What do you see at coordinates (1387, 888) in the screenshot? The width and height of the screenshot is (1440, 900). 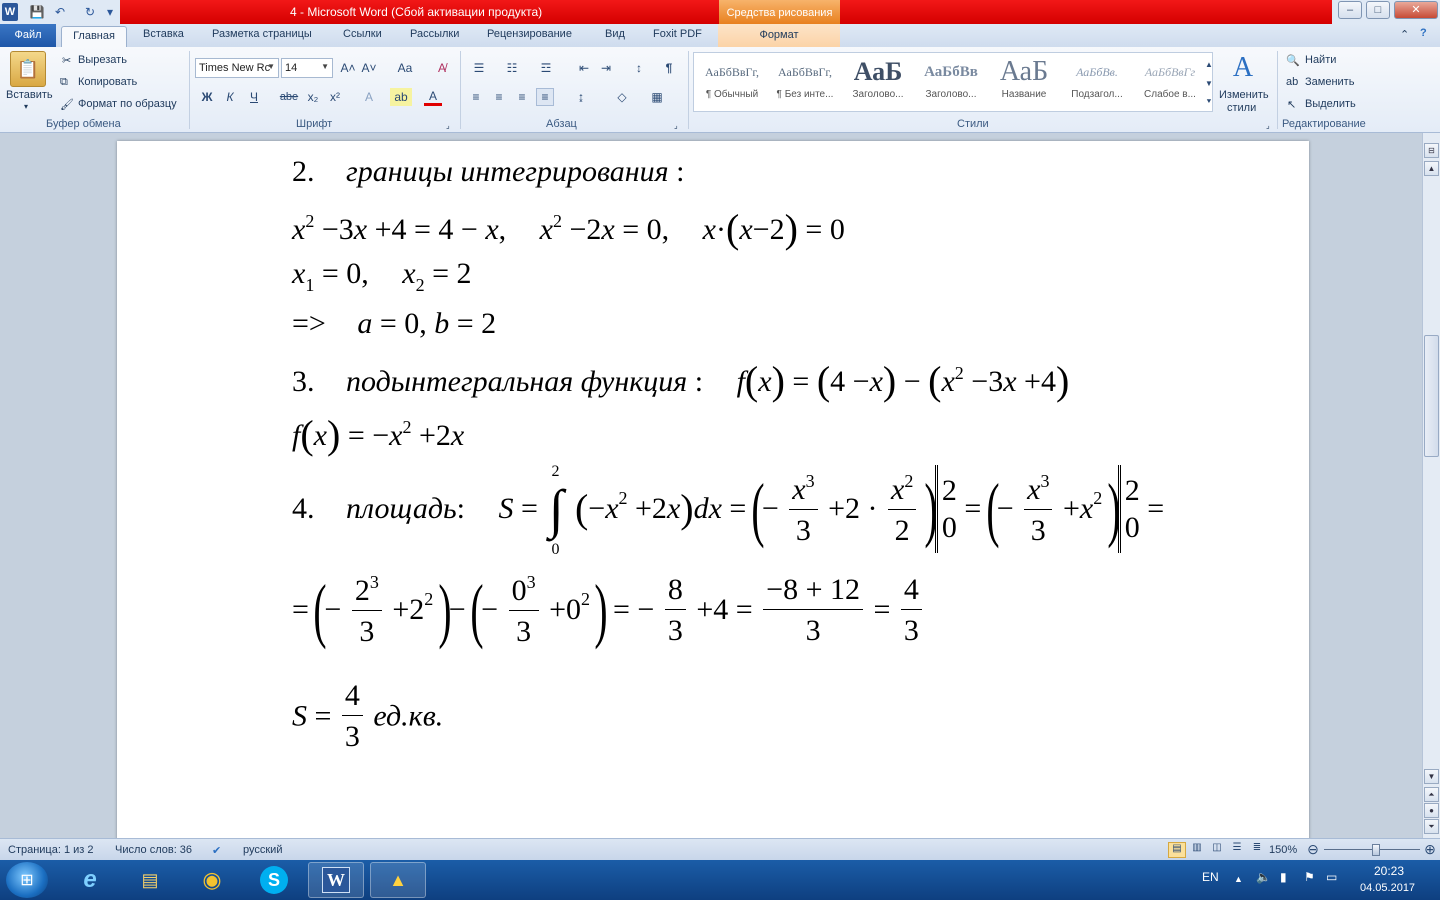 I see `clock-date: 04.05.2017` at bounding box center [1387, 888].